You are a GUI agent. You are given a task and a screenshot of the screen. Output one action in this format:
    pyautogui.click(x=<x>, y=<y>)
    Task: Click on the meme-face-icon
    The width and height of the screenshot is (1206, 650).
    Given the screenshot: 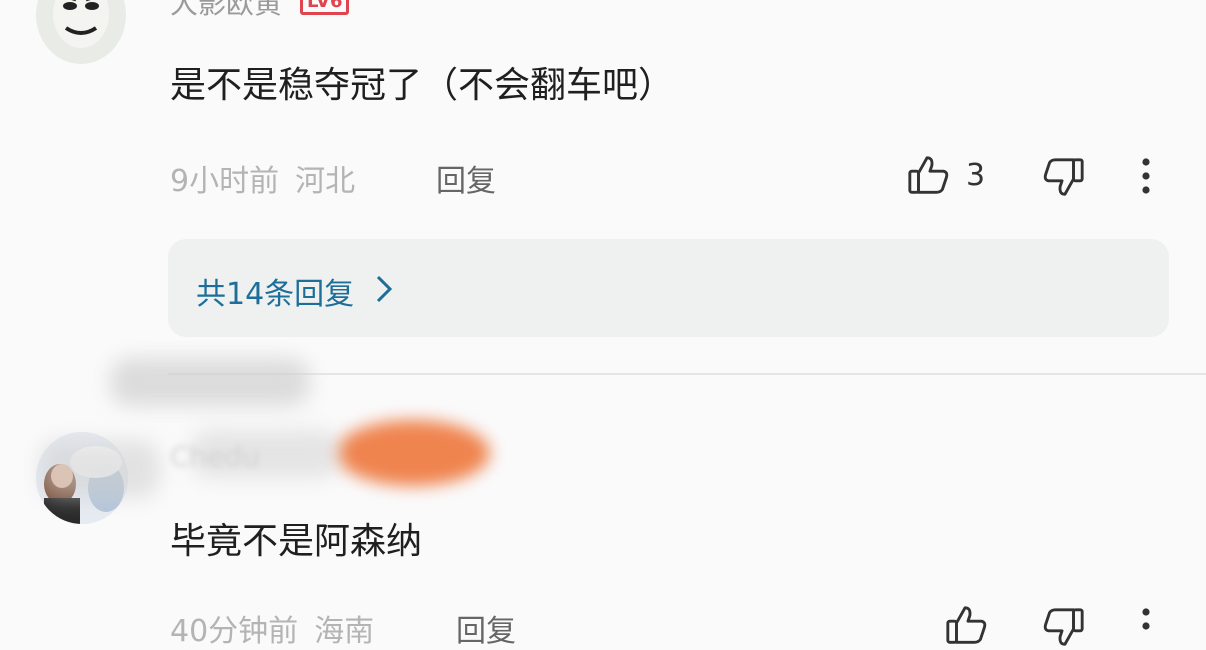 What is the action you would take?
    pyautogui.click(x=81, y=24)
    